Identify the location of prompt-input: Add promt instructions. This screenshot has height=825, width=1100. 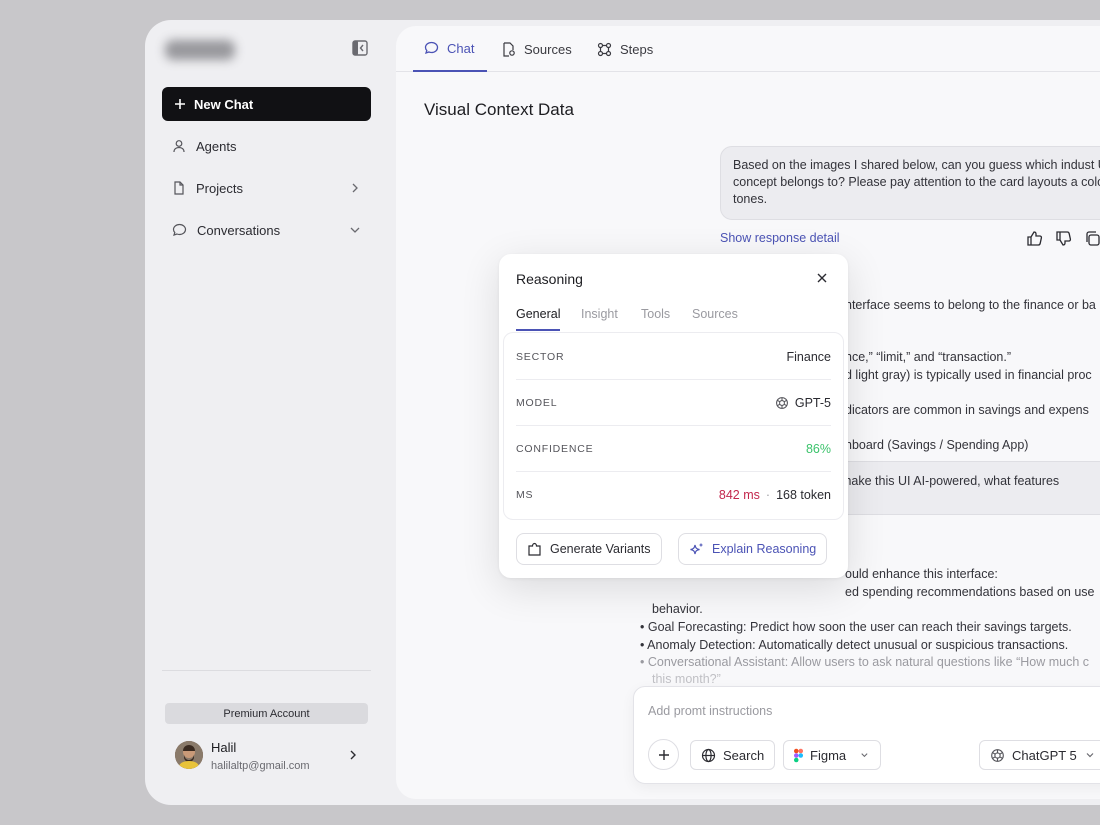
(710, 711).